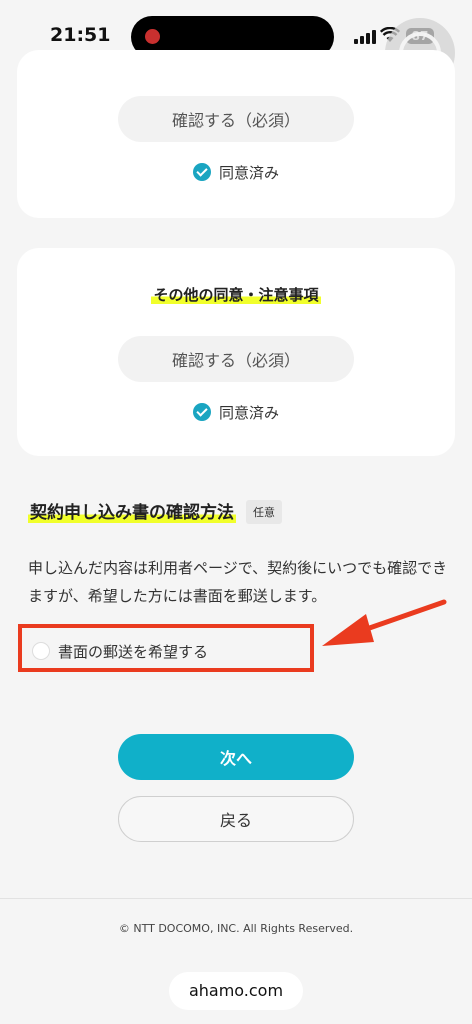 The height and width of the screenshot is (1024, 472). Describe the element at coordinates (133, 652) in the screenshot. I see `mail-document-label: 書面の郵送を希望する` at that location.